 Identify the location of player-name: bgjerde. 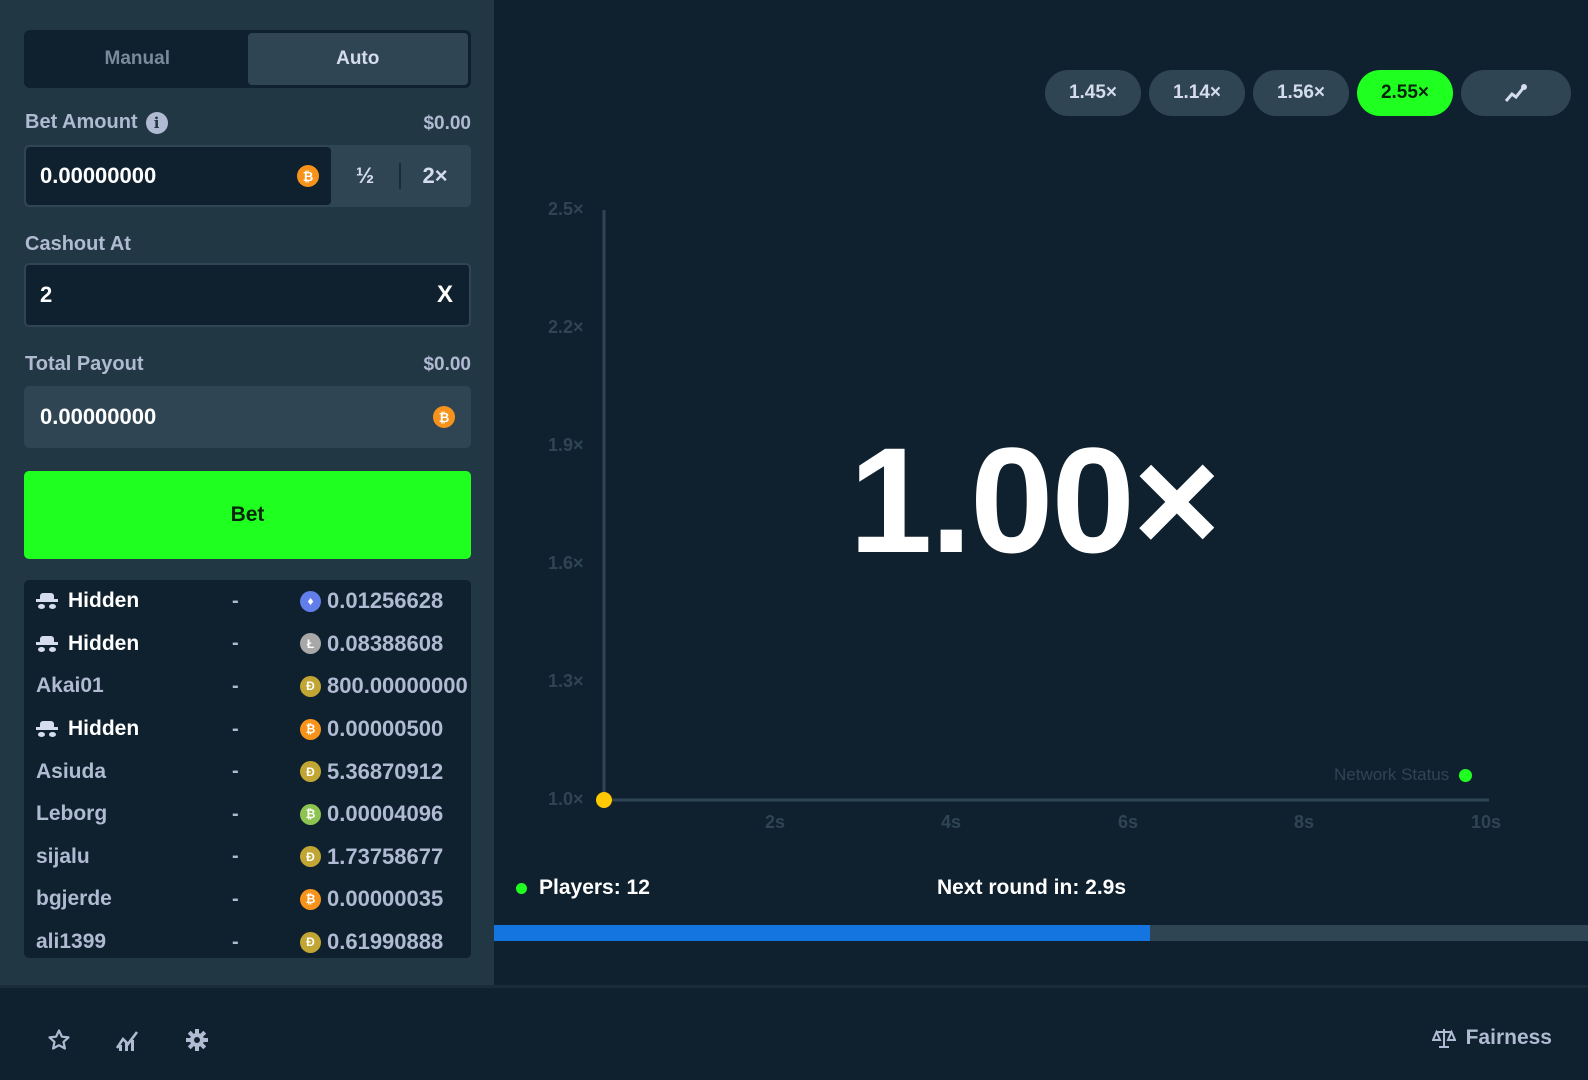
(74, 899).